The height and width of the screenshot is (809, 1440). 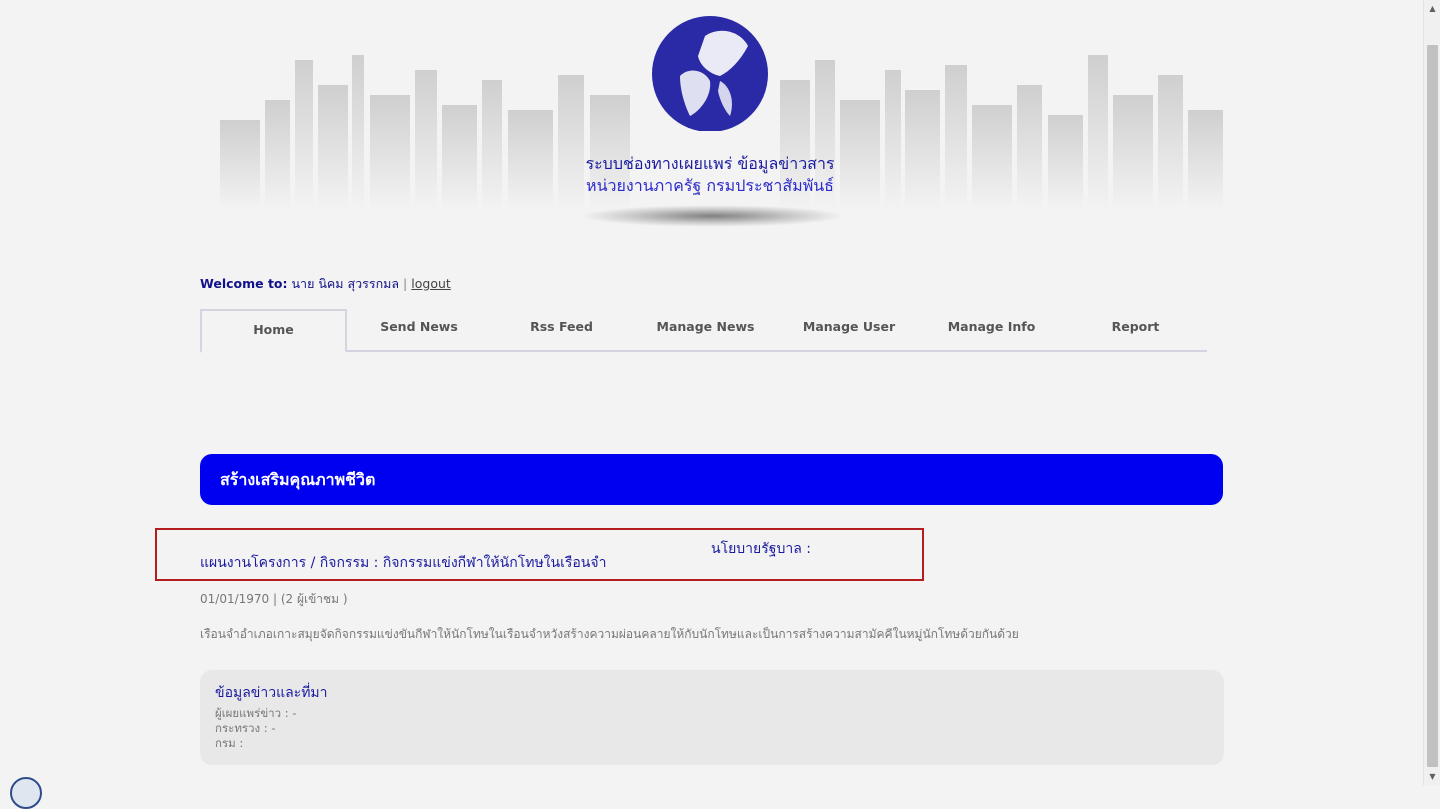 What do you see at coordinates (244, 283) in the screenshot?
I see `welcome-label: Welcome to:` at bounding box center [244, 283].